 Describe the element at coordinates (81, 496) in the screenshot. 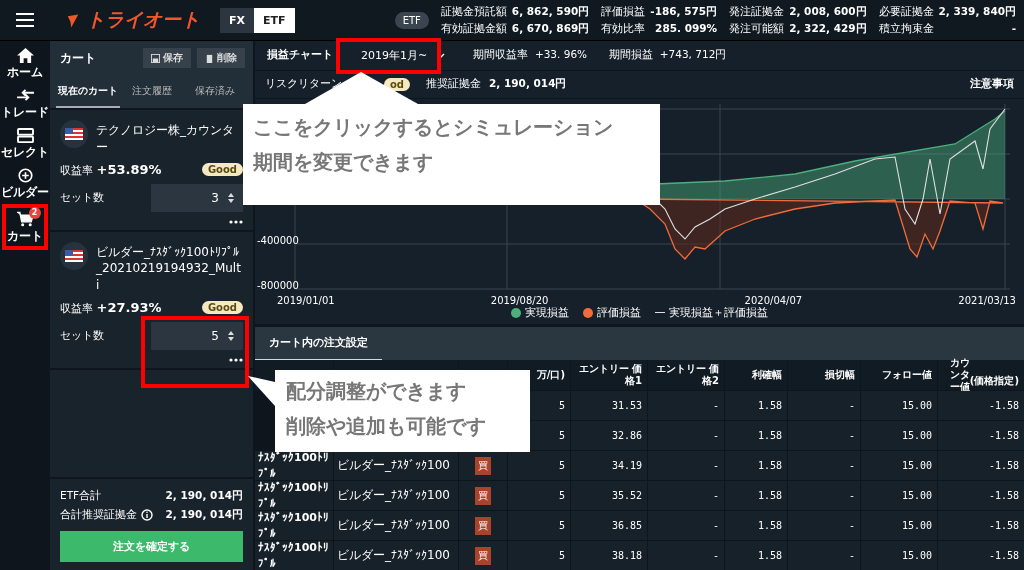

I see `total-label: ETF合計` at that location.